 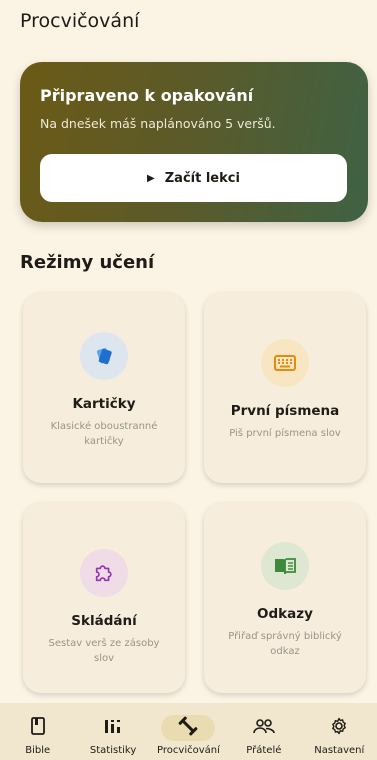 I want to click on stats-icon, so click(x=113, y=728).